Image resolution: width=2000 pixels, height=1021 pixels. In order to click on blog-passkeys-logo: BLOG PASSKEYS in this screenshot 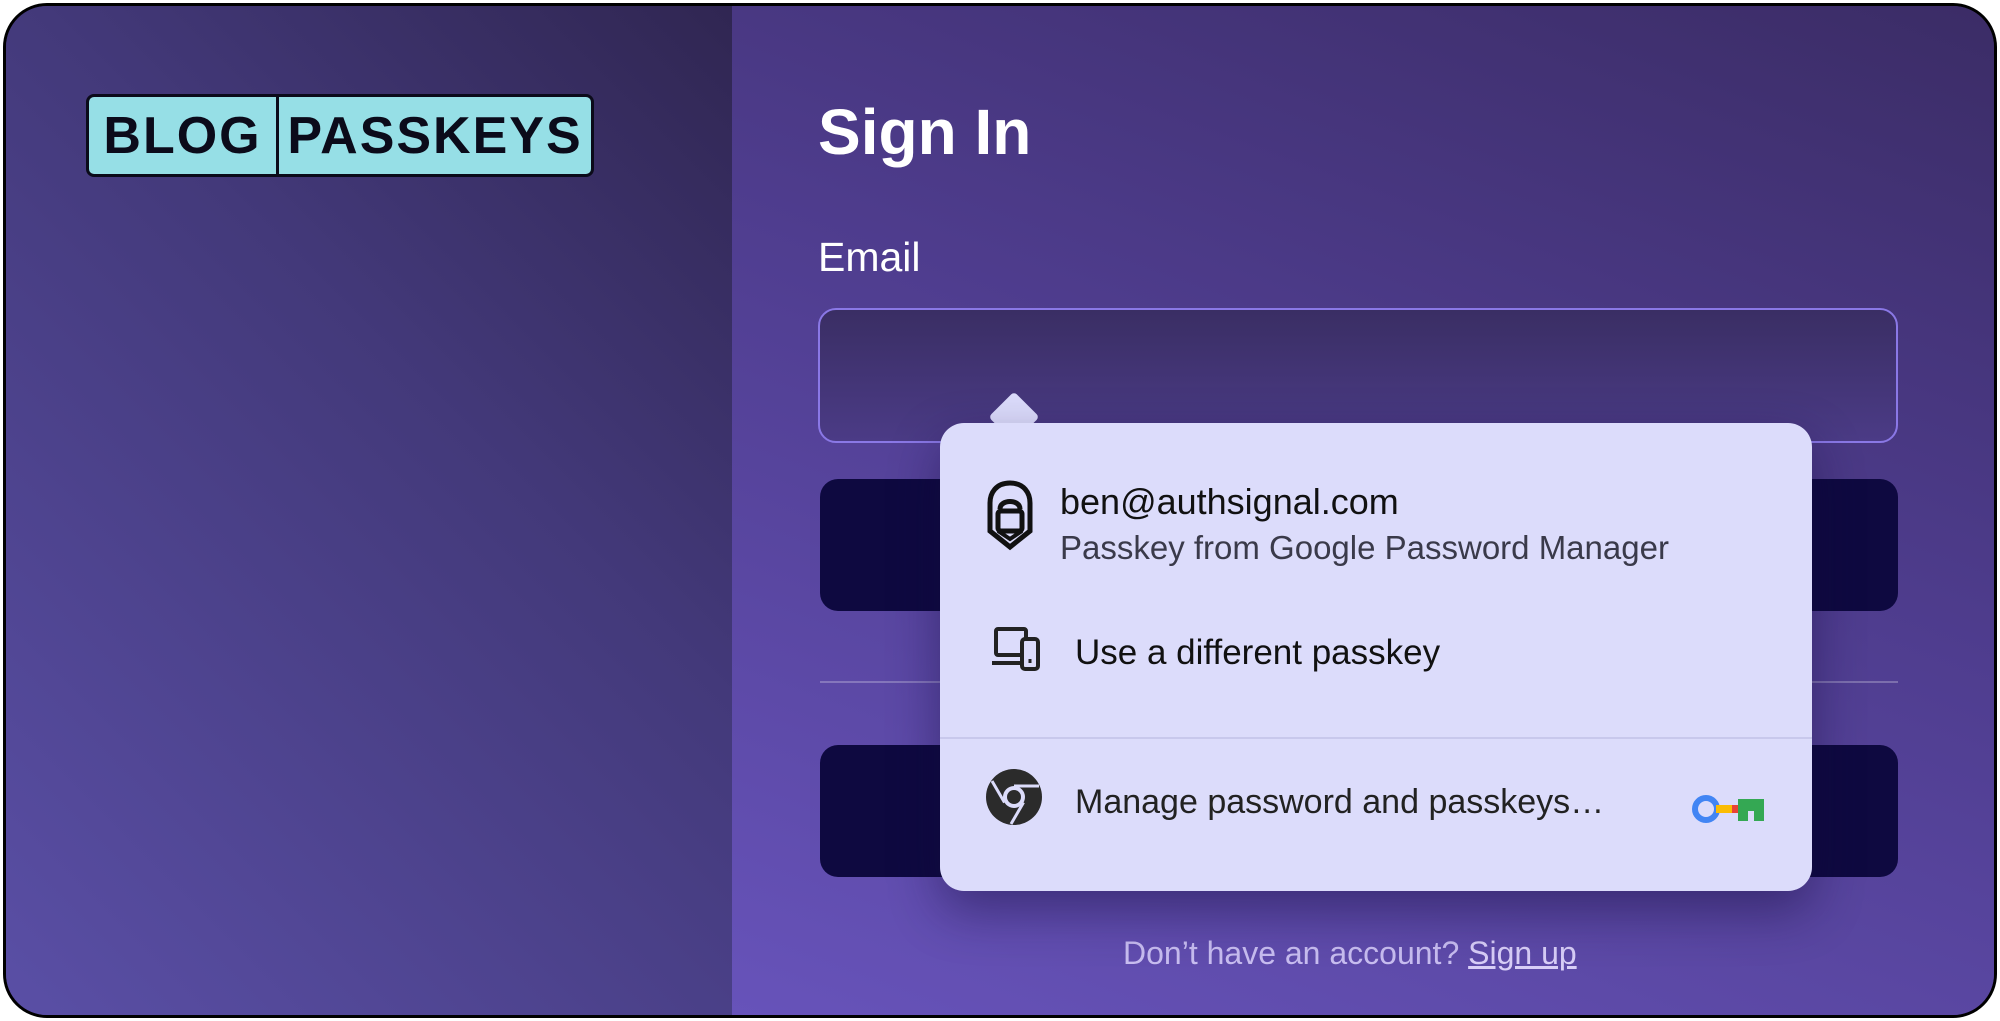, I will do `click(340, 135)`.